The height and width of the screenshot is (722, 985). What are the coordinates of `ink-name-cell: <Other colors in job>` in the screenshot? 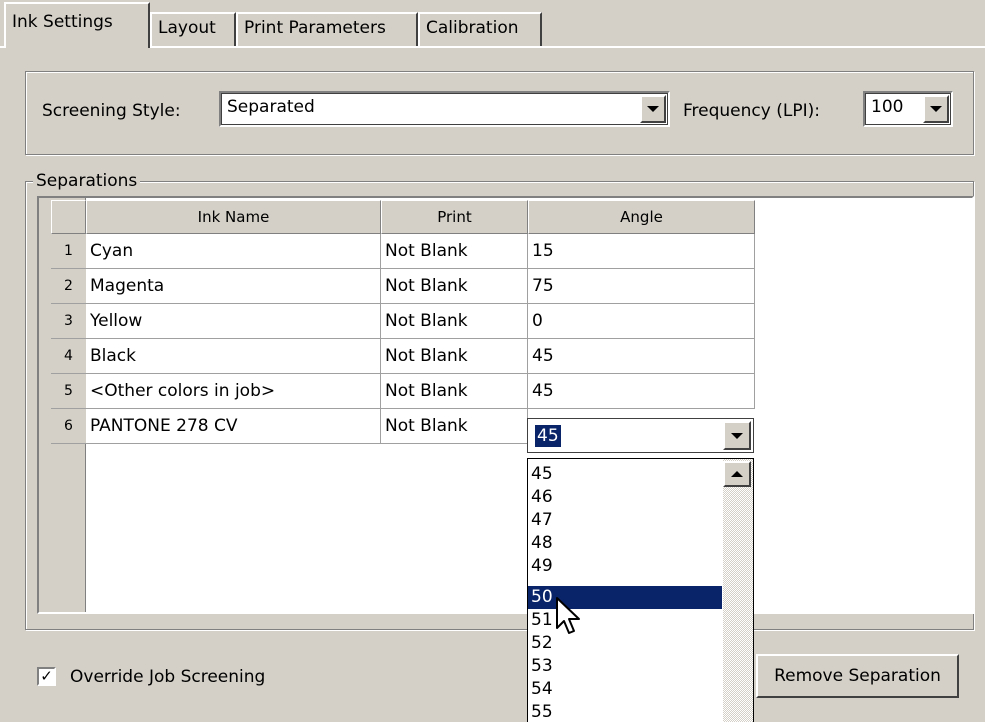 It's located at (233, 391).